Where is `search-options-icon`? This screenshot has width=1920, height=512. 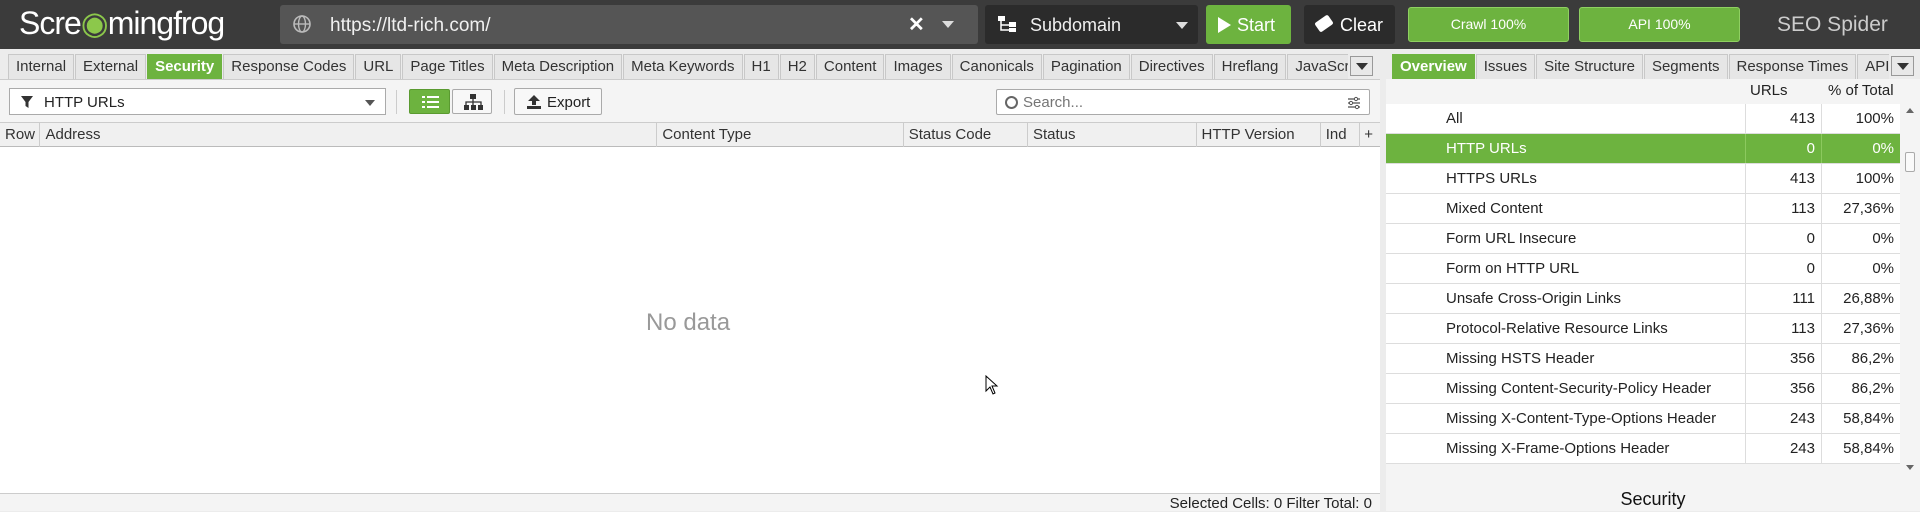
search-options-icon is located at coordinates (1354, 103).